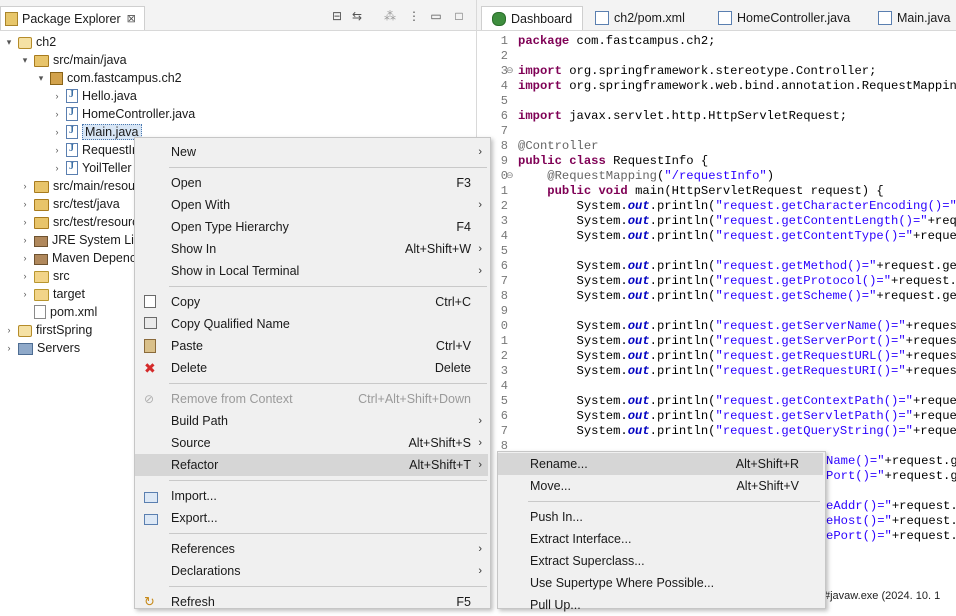 This screenshot has height=616, width=956. What do you see at coordinates (640, 18) in the screenshot?
I see `editor-tab: ch2/pom.xml` at bounding box center [640, 18].